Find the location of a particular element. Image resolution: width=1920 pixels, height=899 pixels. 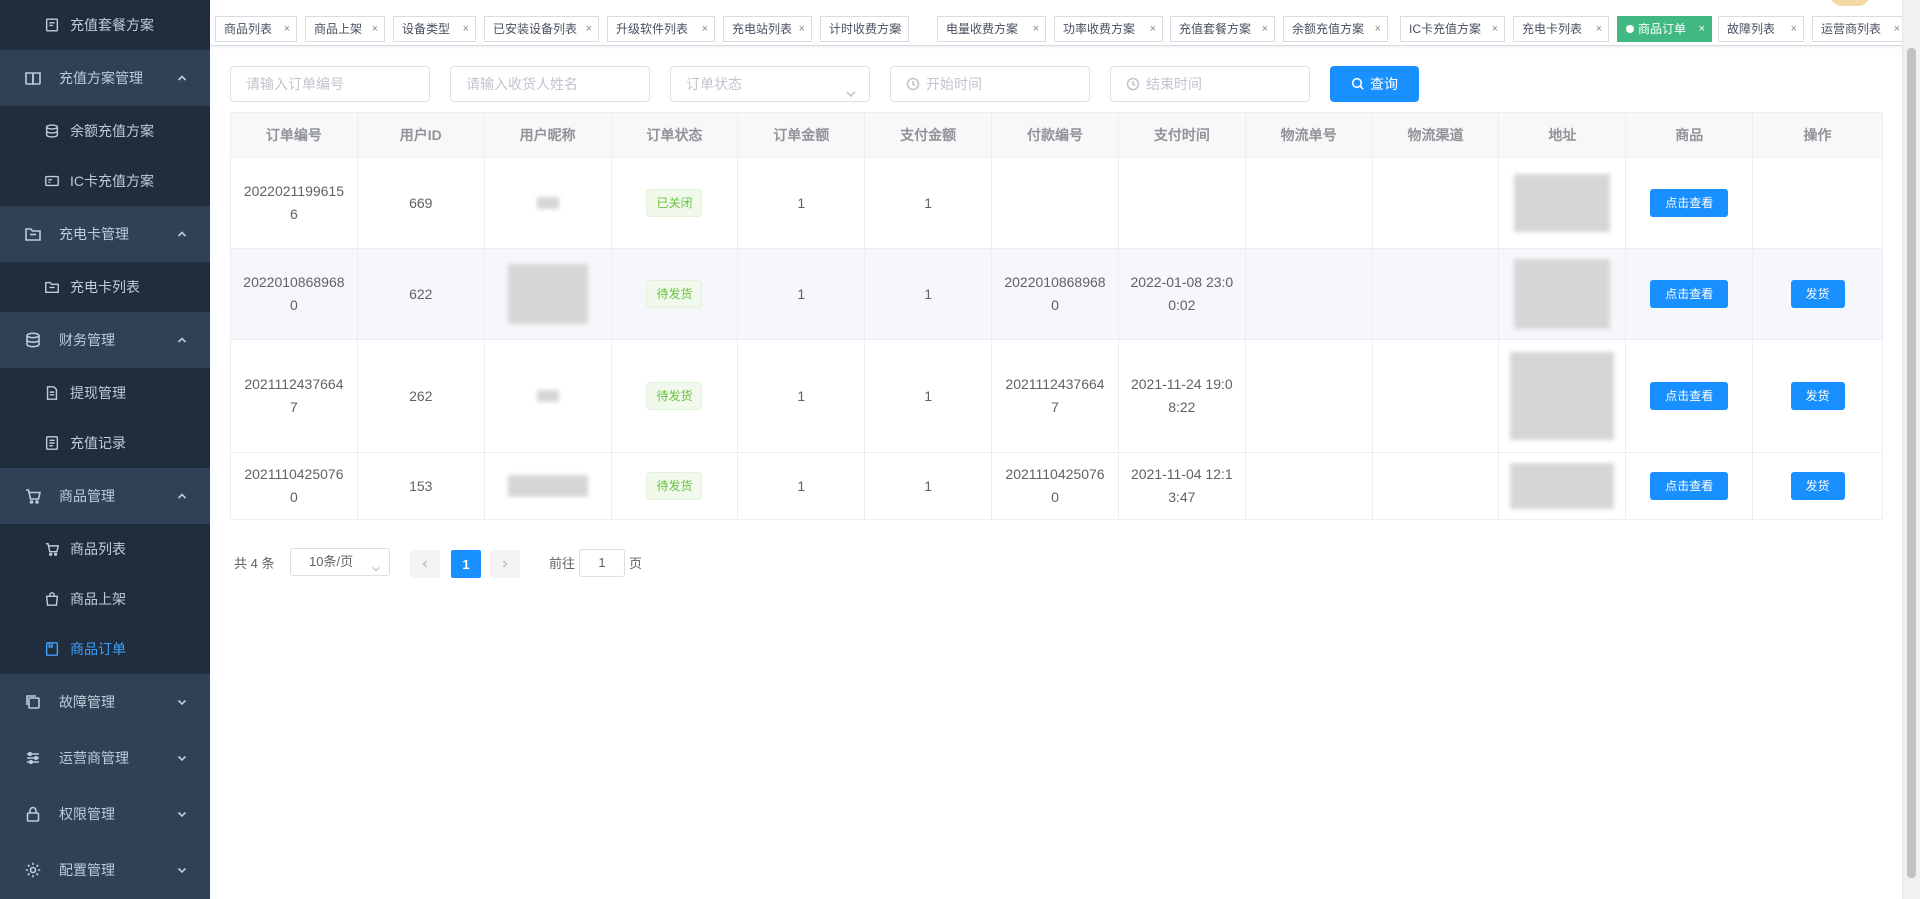

sidebar-item-7: 提现管理 is located at coordinates (105, 393).